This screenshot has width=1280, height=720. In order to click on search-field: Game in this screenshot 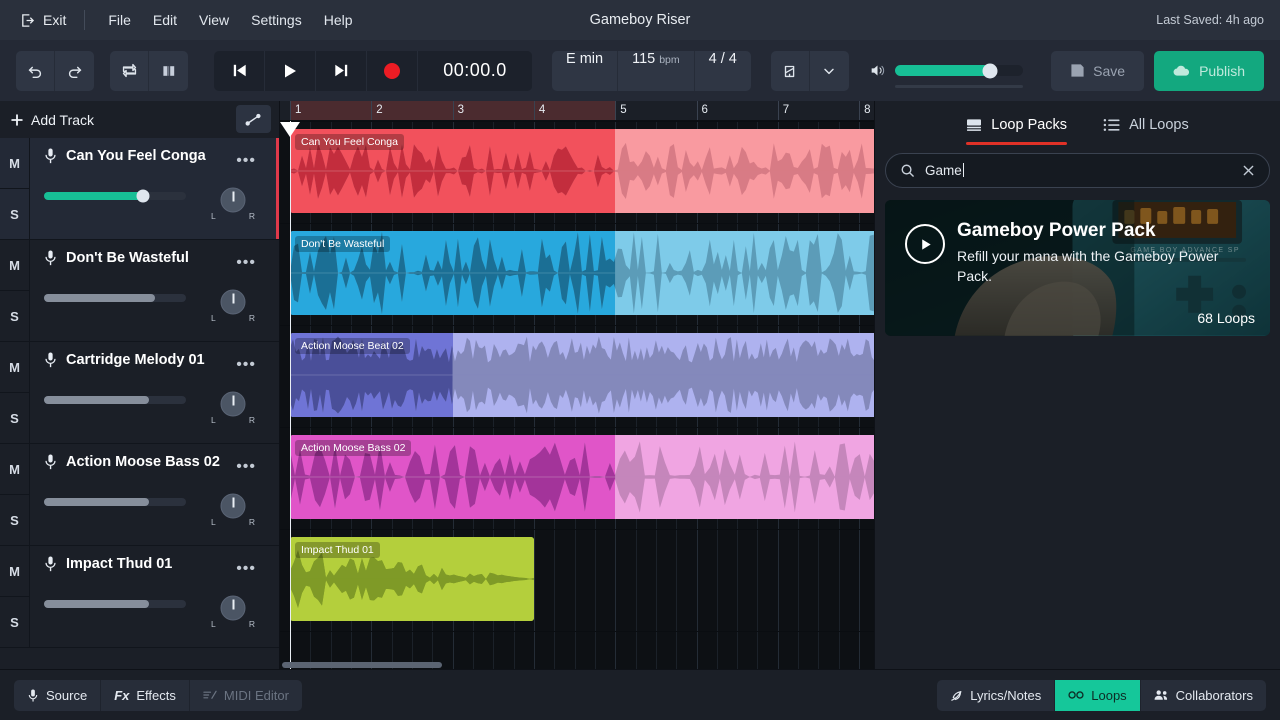, I will do `click(1077, 170)`.